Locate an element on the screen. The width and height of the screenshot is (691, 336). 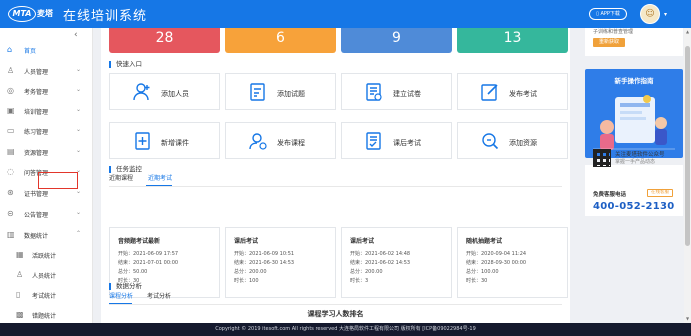
info-card: 子训练和普查管理 重新获取 is located at coordinates (634, 42).